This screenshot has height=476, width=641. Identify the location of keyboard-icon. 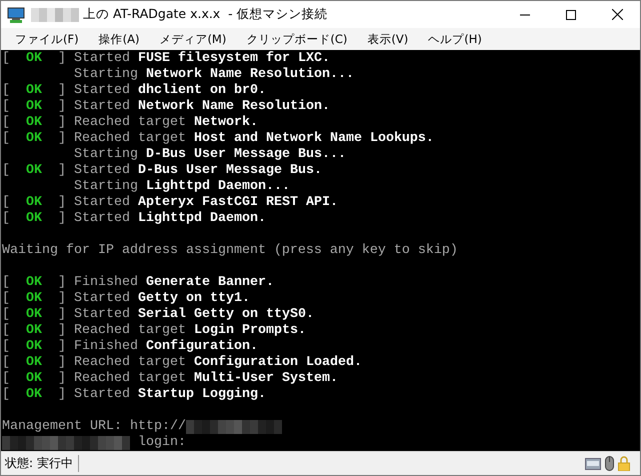
(593, 464).